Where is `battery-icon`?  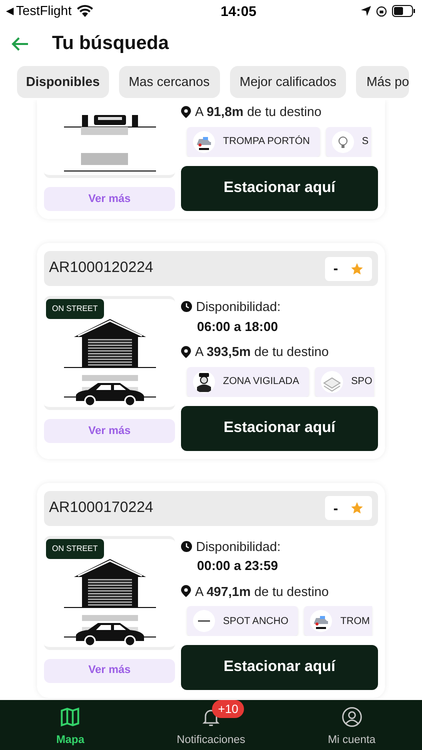 battery-icon is located at coordinates (404, 11).